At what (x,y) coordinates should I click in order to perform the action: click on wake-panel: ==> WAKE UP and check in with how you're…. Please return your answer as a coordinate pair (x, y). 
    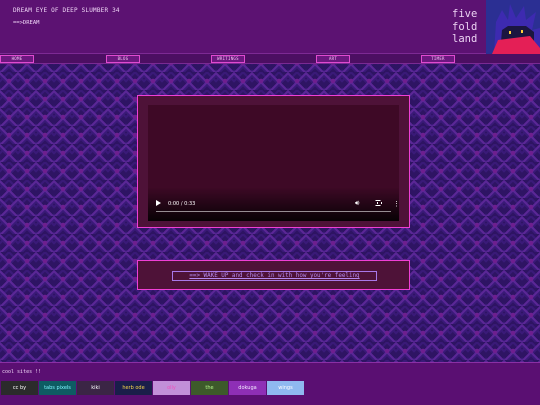
    Looking at the image, I should click on (273, 275).